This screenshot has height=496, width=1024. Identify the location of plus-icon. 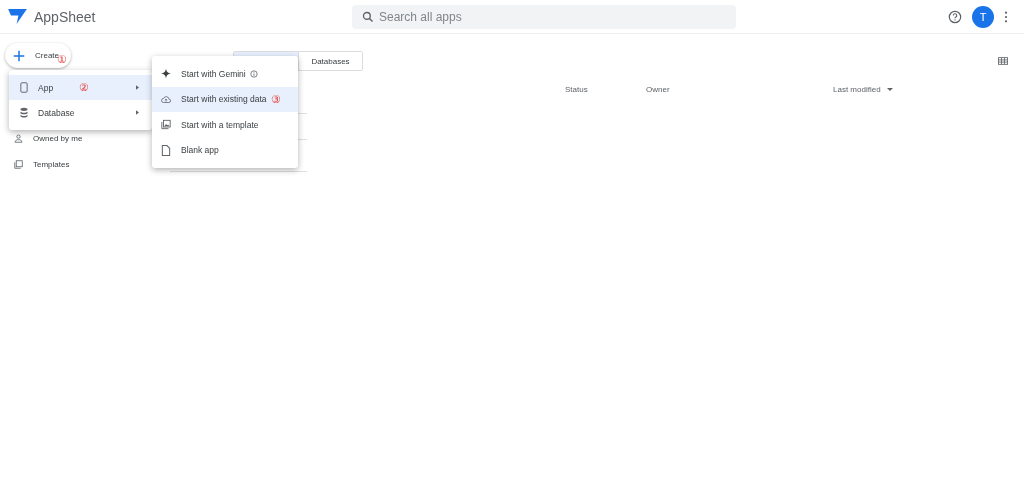
(19, 55).